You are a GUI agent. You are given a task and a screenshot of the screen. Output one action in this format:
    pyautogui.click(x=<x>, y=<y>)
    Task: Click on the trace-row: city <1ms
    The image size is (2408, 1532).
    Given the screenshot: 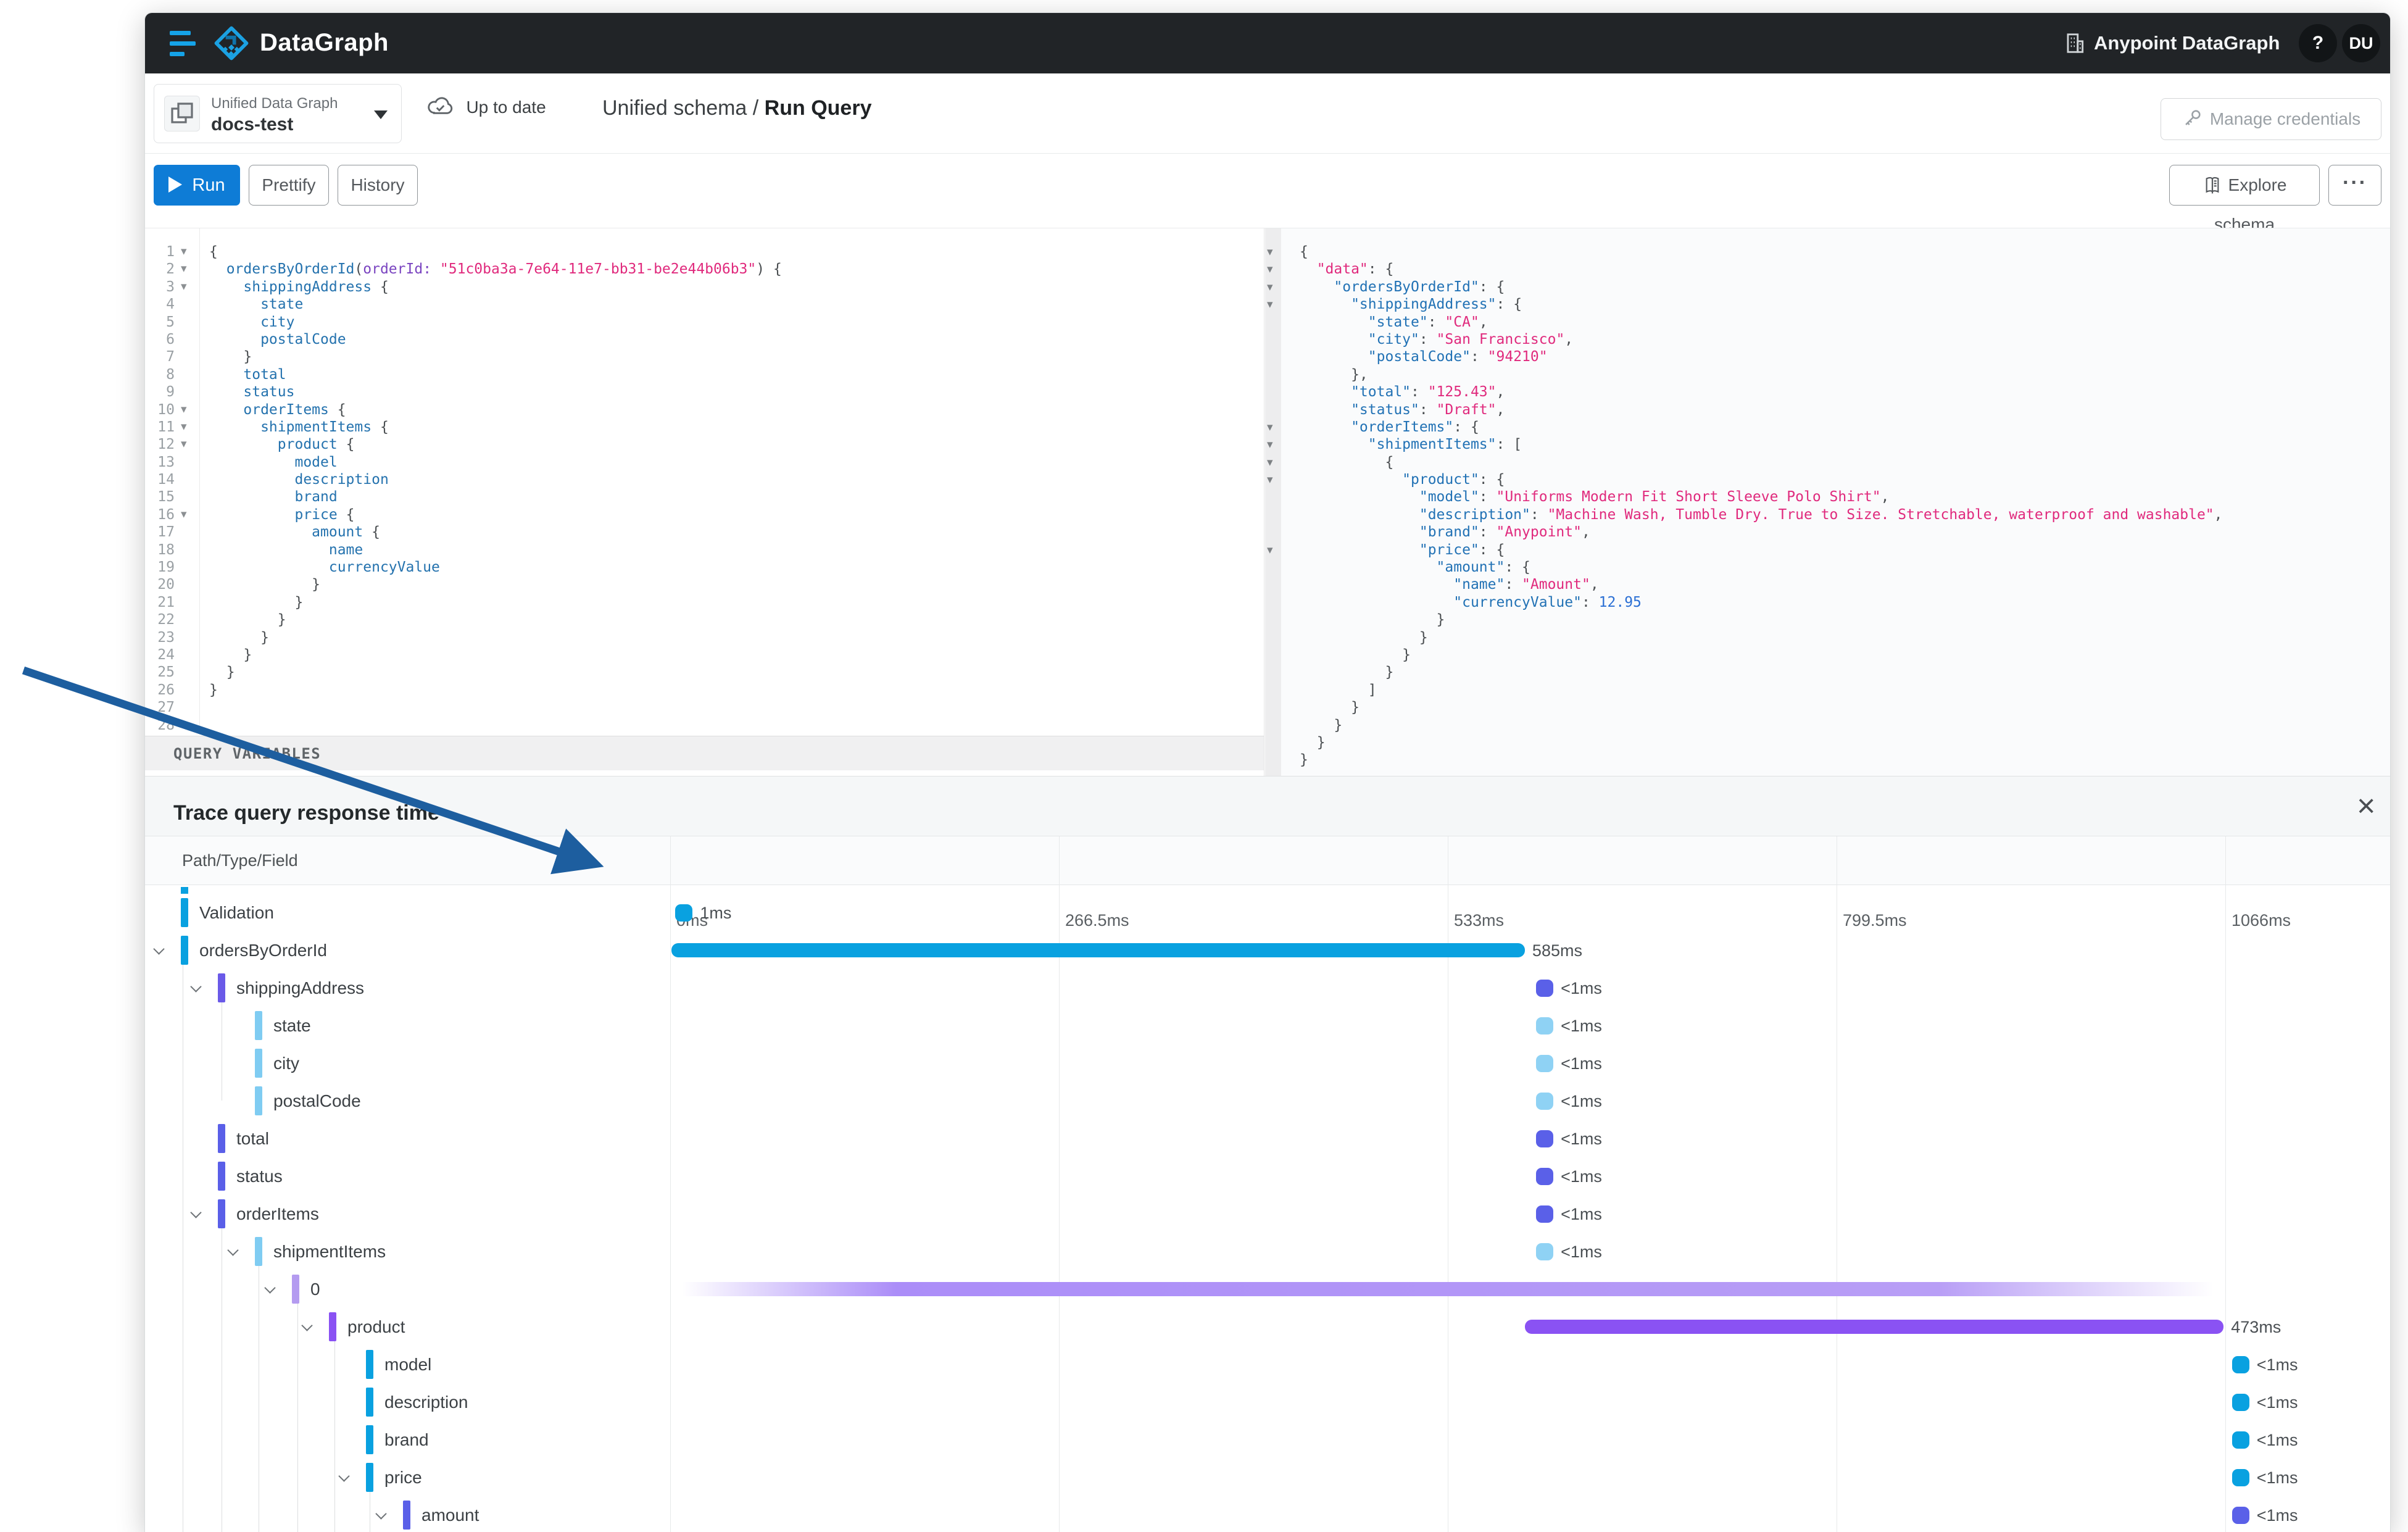 What is the action you would take?
    pyautogui.click(x=1267, y=1063)
    